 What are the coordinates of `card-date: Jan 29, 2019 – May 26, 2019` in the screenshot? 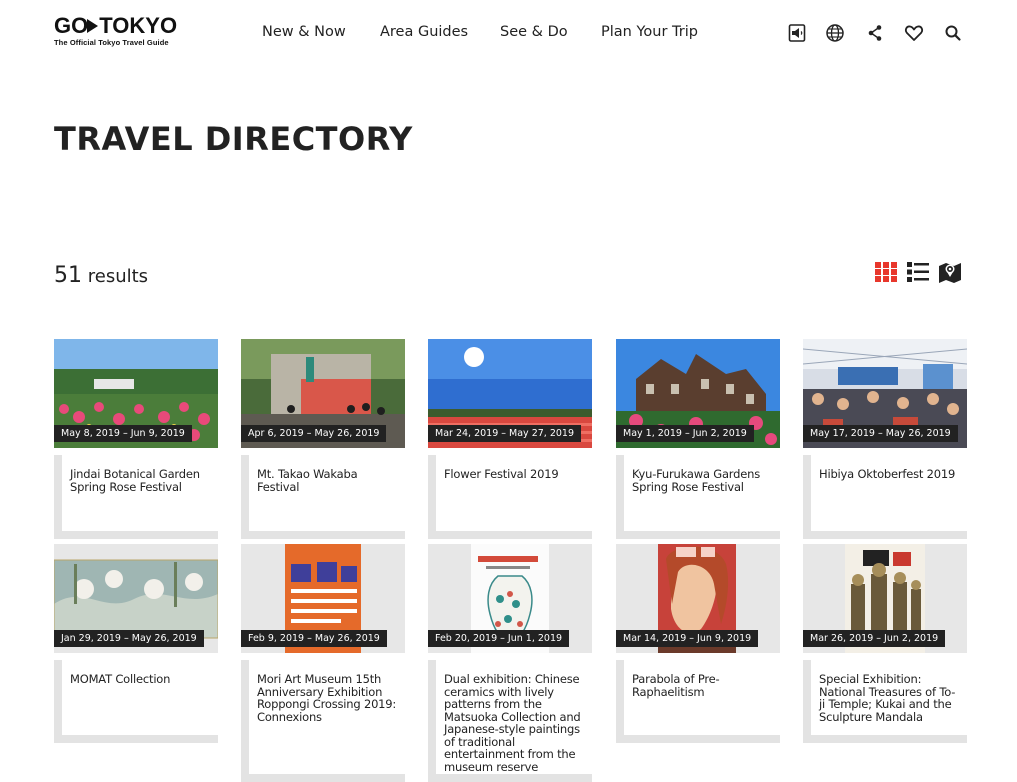 It's located at (129, 638).